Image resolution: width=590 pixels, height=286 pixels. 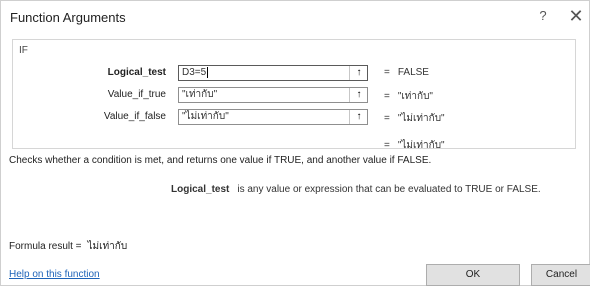 What do you see at coordinates (576, 16) in the screenshot?
I see `close-icon: ✕` at bounding box center [576, 16].